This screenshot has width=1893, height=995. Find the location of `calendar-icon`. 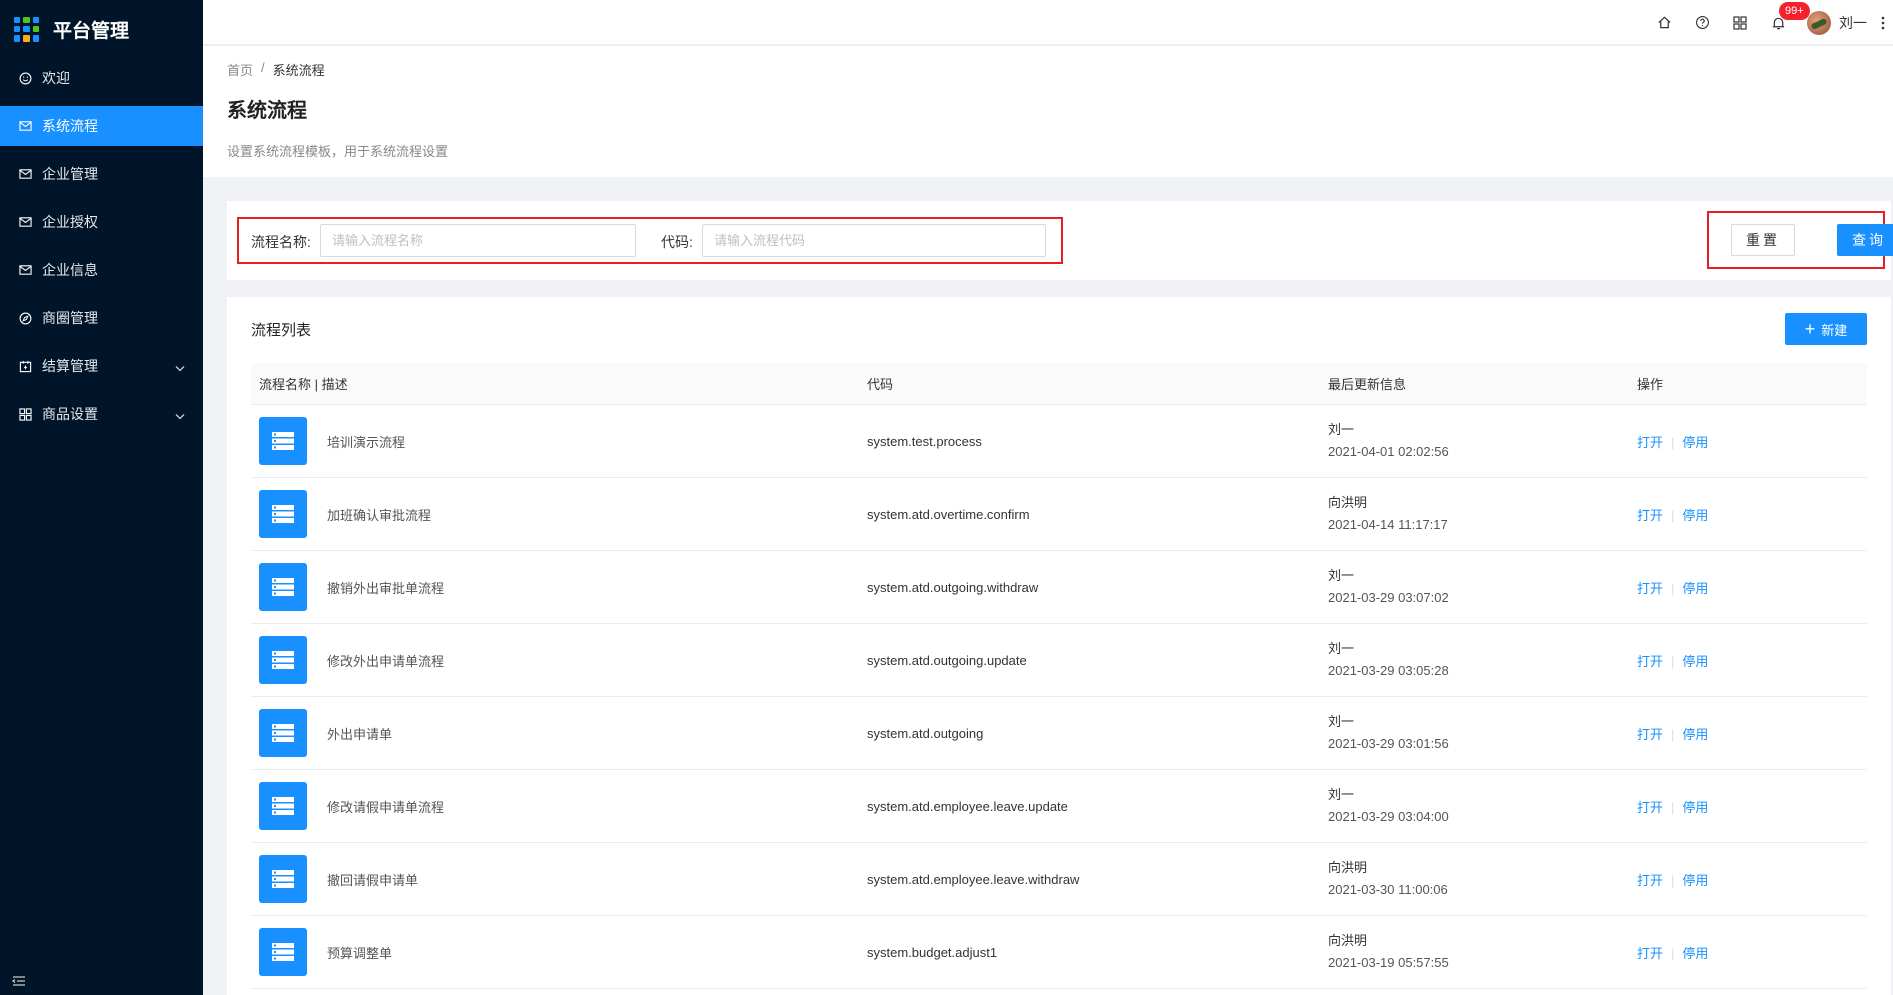

calendar-icon is located at coordinates (25, 366).